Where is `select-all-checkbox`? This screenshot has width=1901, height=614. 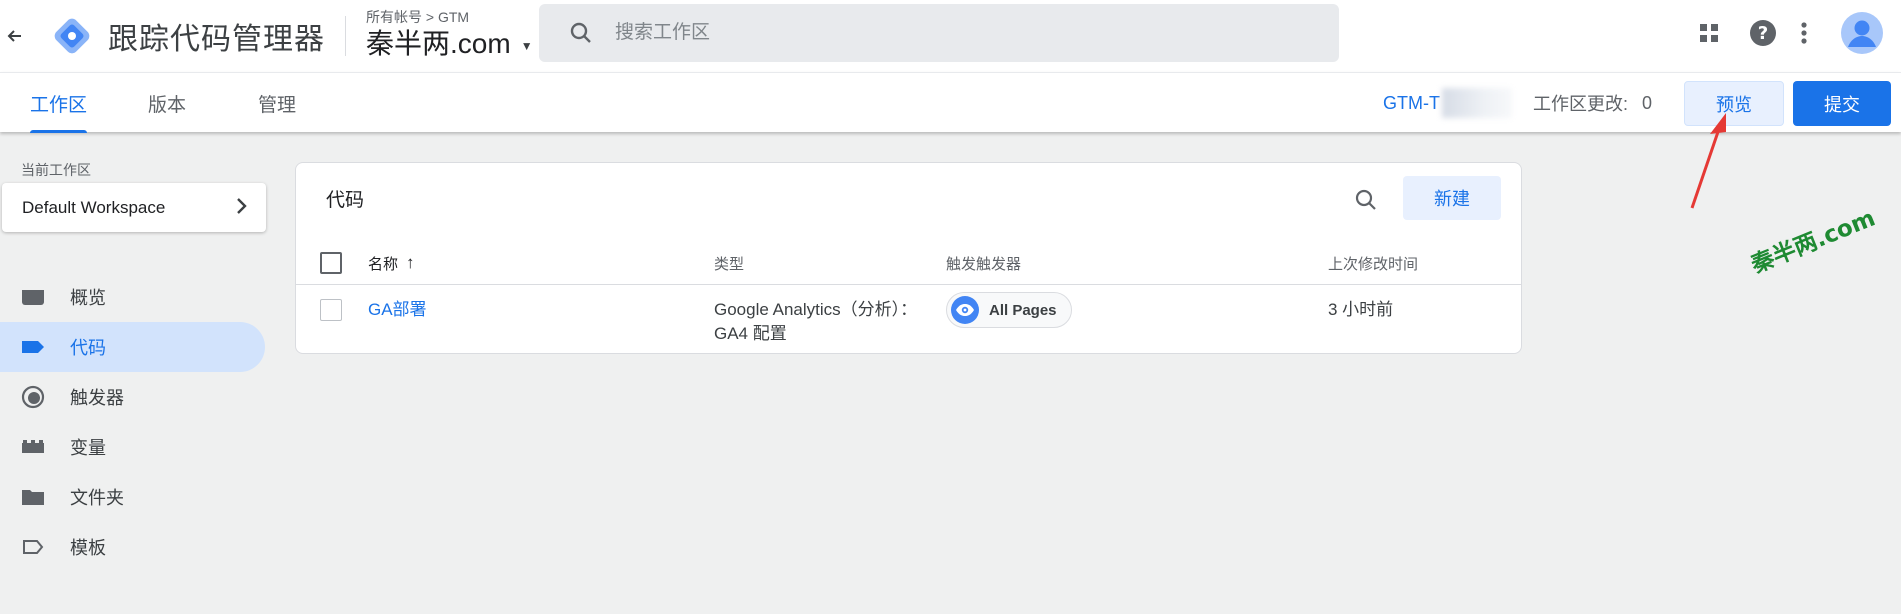
select-all-checkbox is located at coordinates (331, 263).